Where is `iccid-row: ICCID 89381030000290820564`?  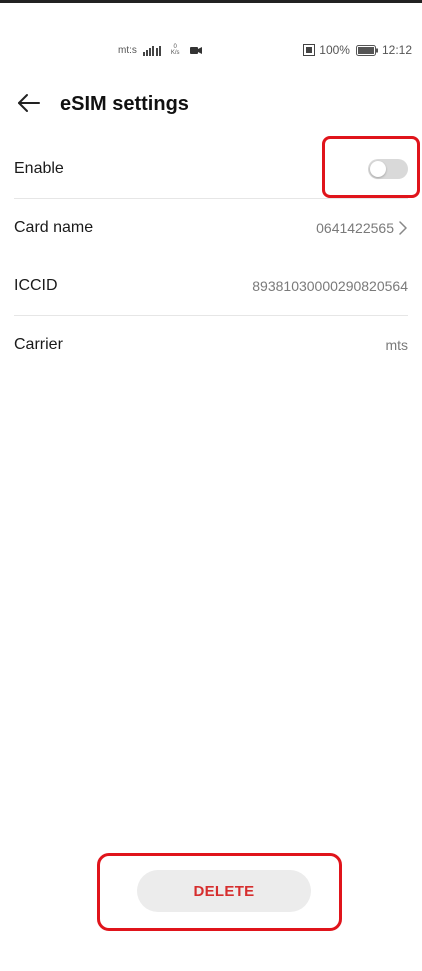
iccid-row: ICCID 89381030000290820564 is located at coordinates (211, 286).